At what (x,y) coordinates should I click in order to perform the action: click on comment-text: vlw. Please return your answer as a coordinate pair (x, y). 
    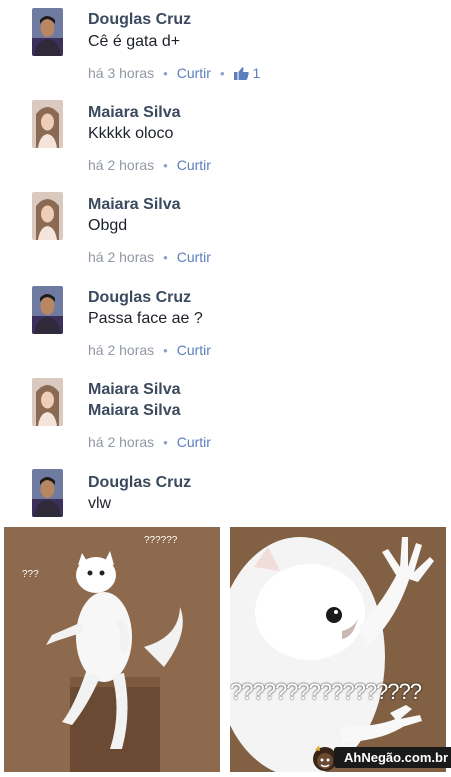
    Looking at the image, I should click on (100, 503).